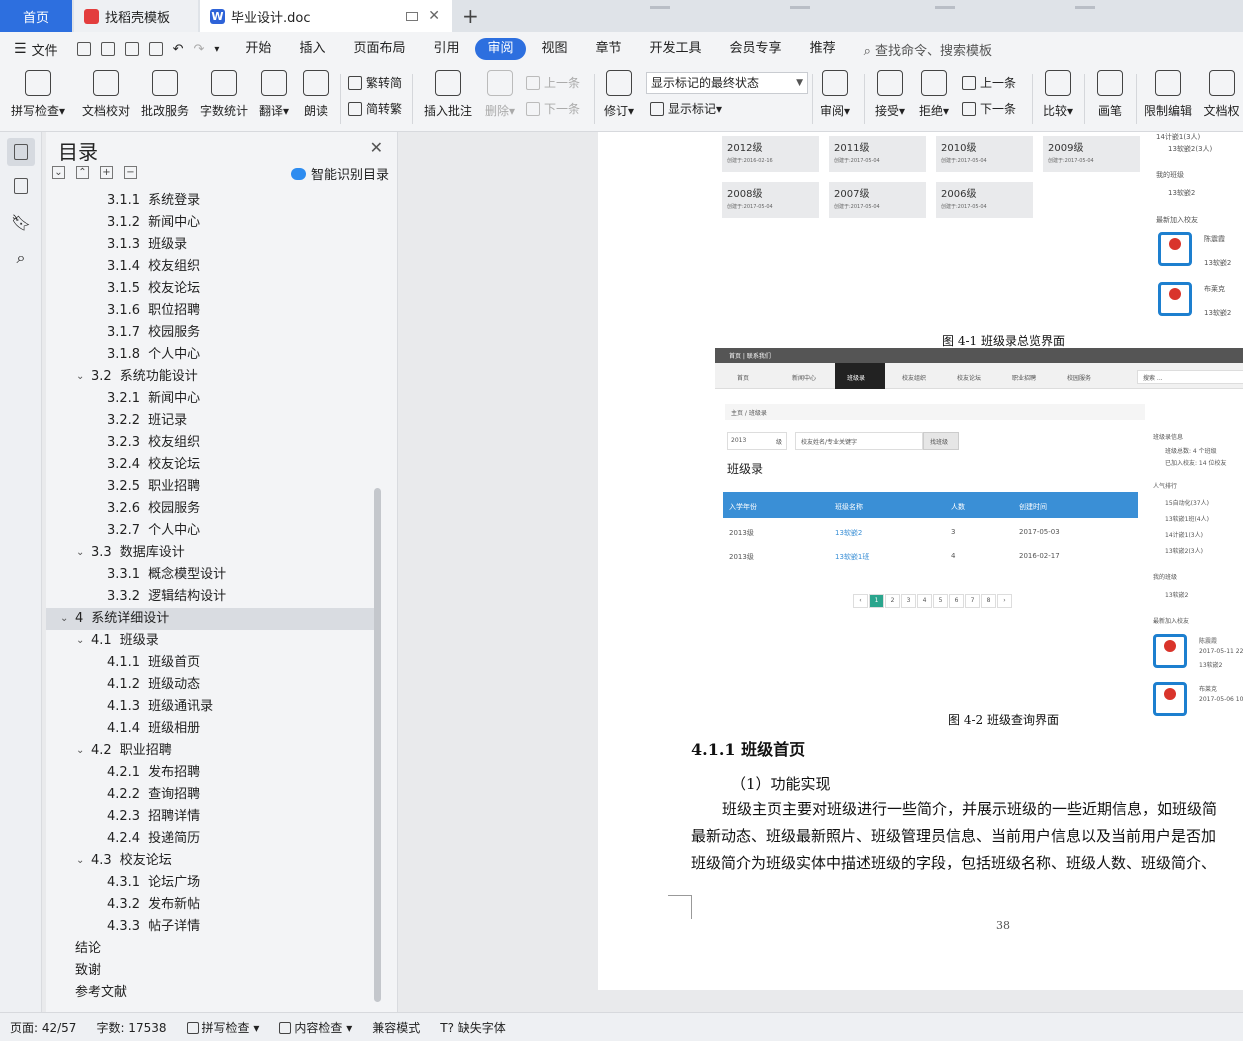 Image resolution: width=1243 pixels, height=1041 pixels. What do you see at coordinates (38, 94) in the screenshot?
I see `spell-check-button: 拼写检查▾` at bounding box center [38, 94].